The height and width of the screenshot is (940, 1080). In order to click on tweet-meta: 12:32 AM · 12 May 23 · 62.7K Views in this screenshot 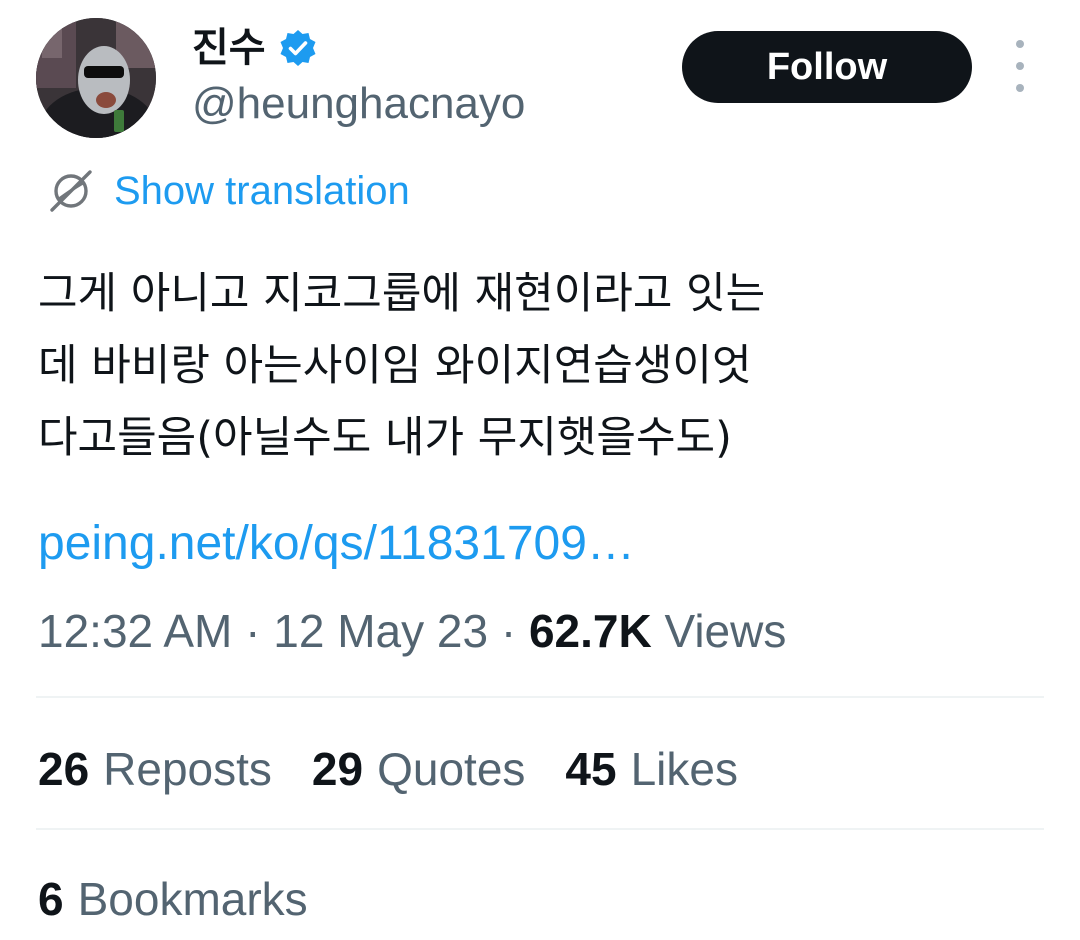, I will do `click(412, 631)`.